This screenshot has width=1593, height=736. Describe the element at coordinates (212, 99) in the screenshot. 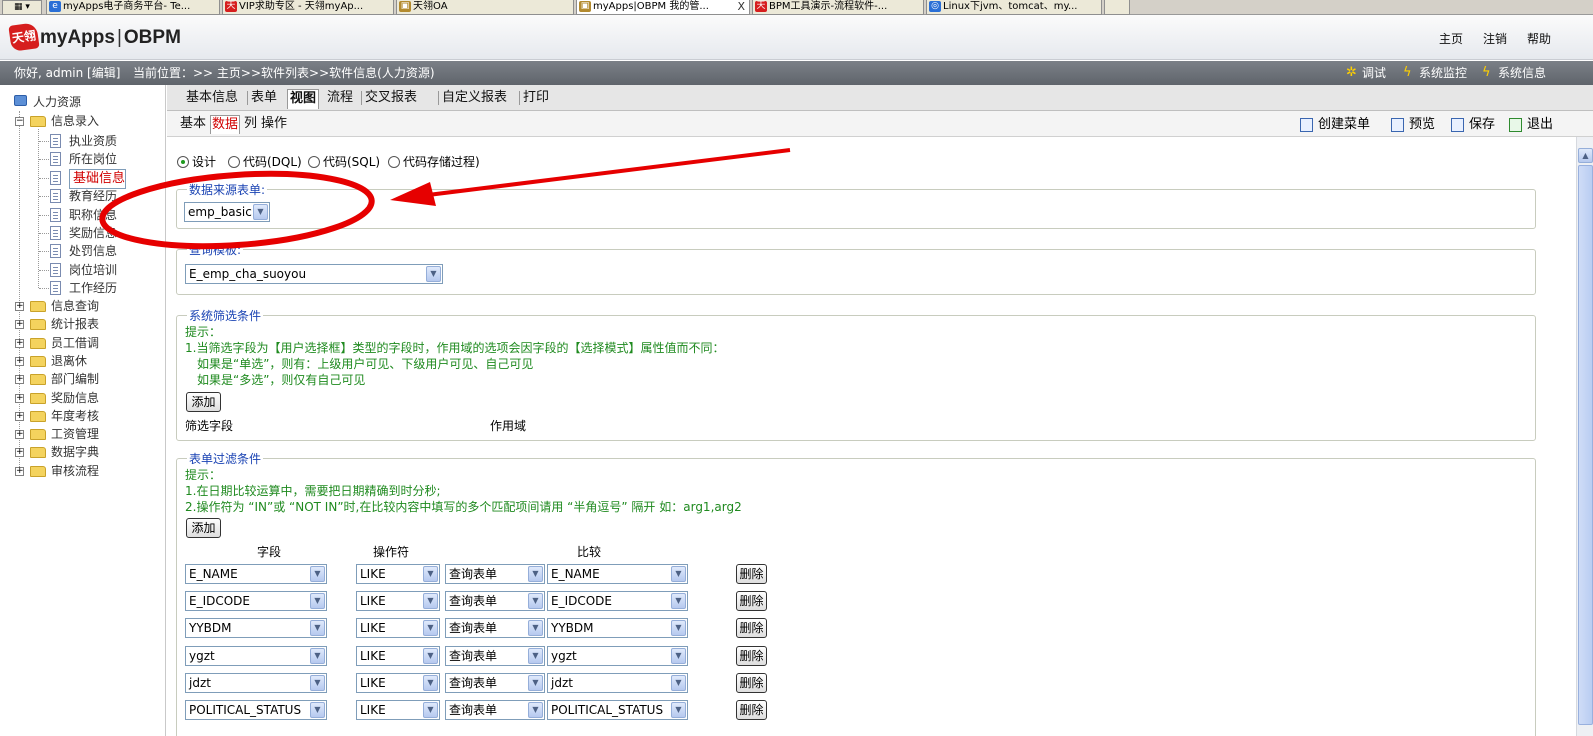

I see `tab-main: 基本信息` at that location.